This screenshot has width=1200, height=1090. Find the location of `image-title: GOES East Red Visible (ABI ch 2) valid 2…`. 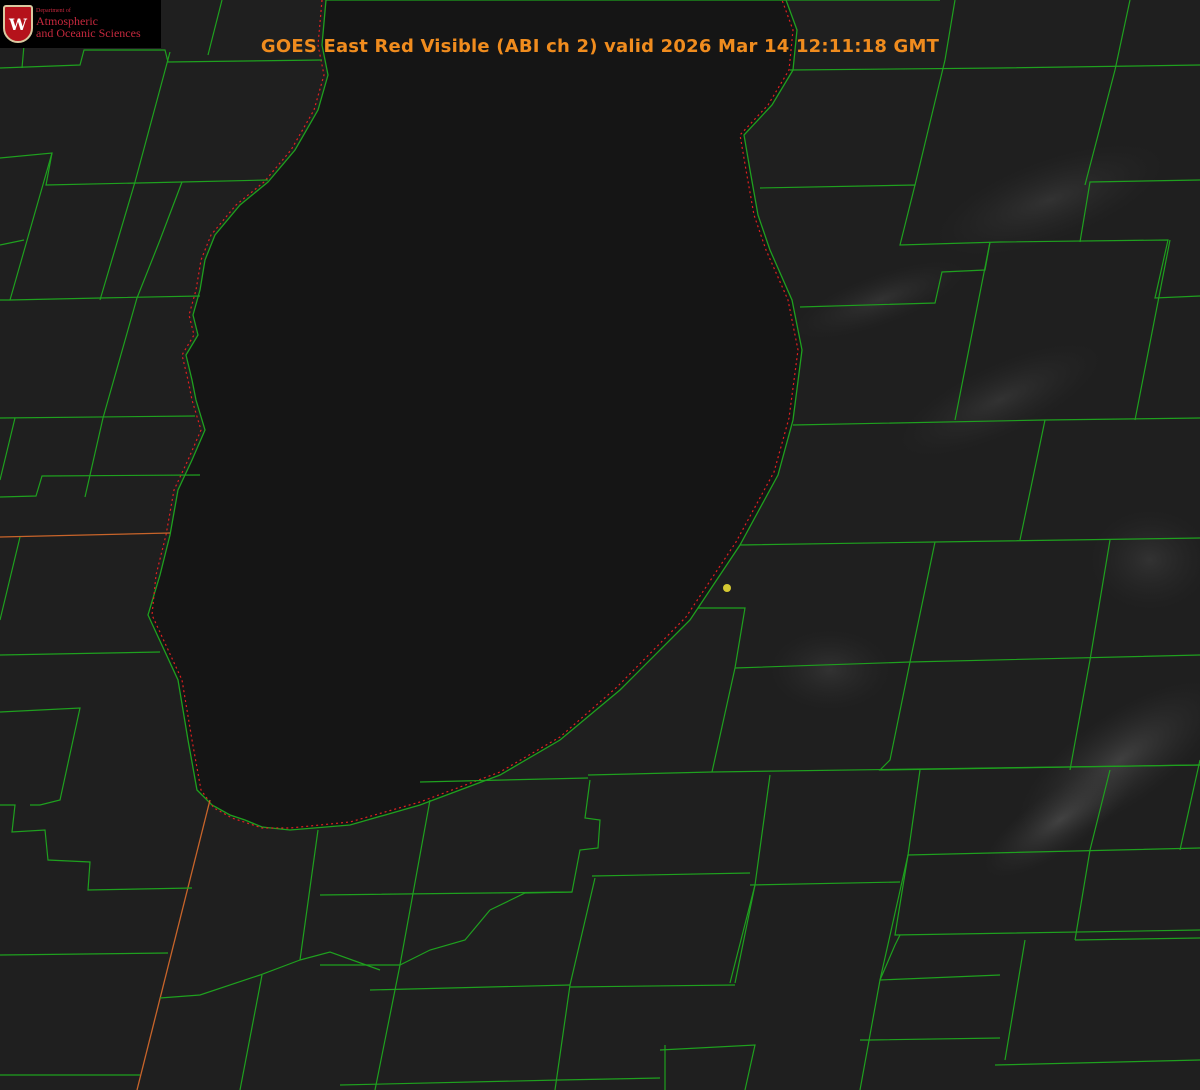

image-title: GOES East Red Visible (ABI ch 2) valid 2… is located at coordinates (600, 46).